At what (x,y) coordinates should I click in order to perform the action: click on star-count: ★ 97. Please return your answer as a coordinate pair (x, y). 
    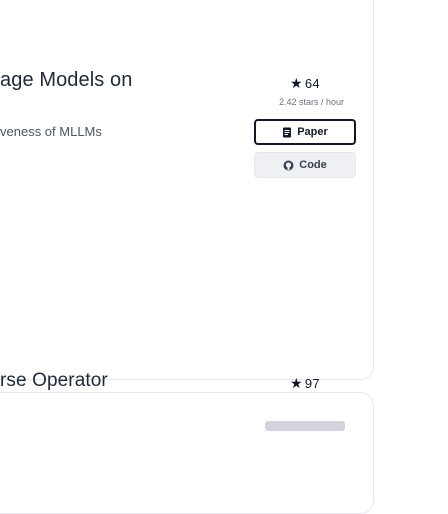
    Looking at the image, I should click on (305, 383).